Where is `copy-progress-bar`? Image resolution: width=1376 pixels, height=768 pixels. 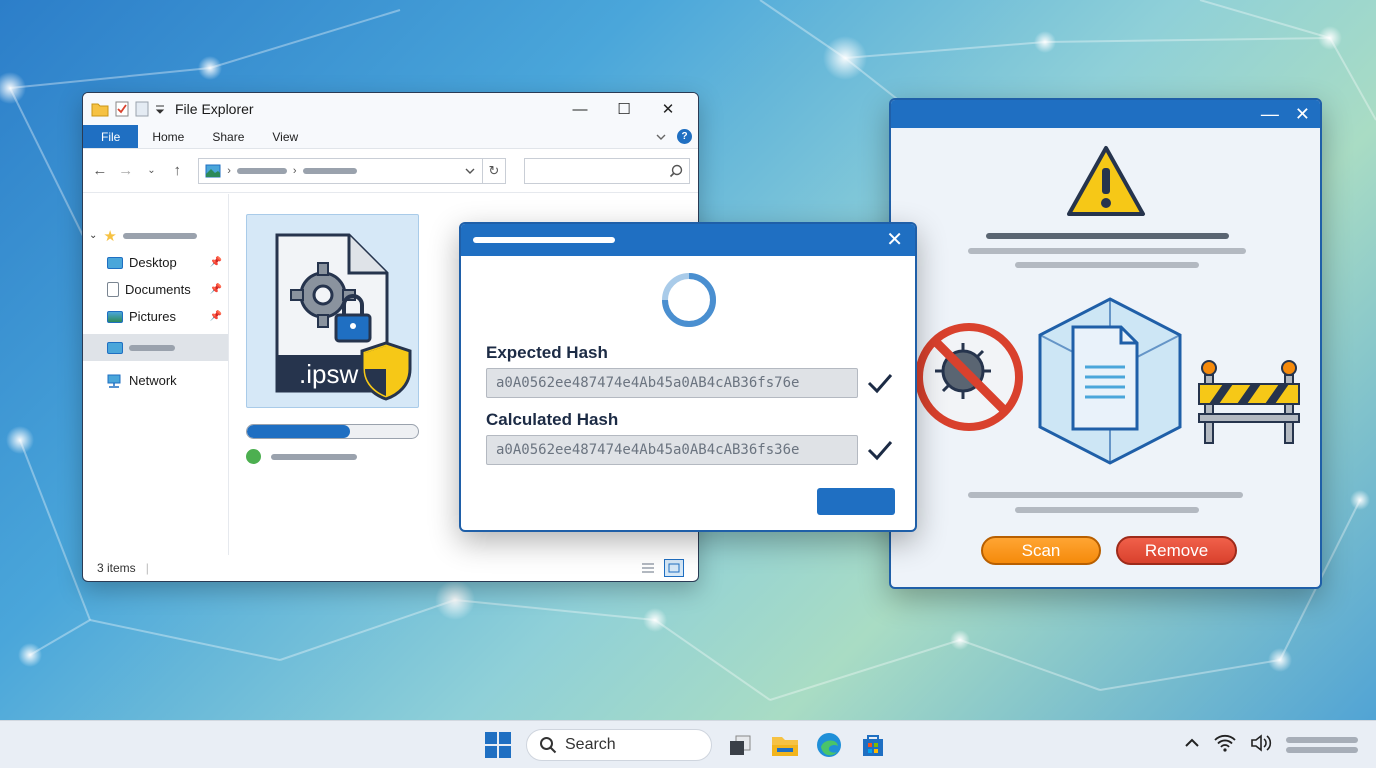 copy-progress-bar is located at coordinates (332, 431).